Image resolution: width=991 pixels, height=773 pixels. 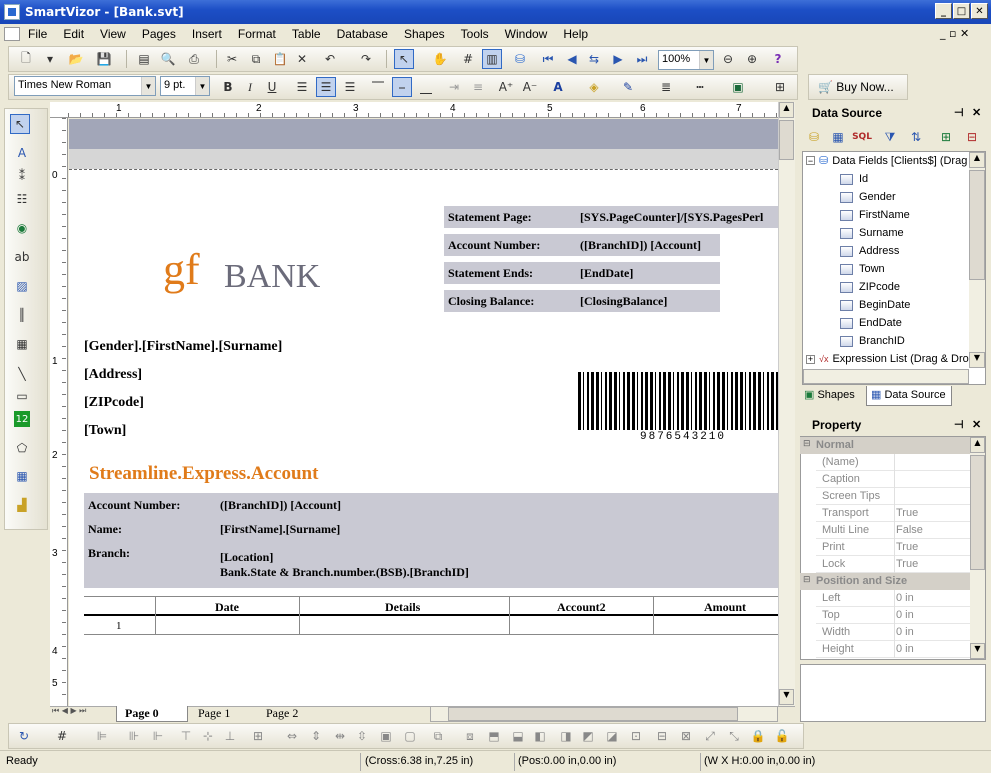 What do you see at coordinates (871, 323) in the screenshot?
I see `field-item: EndDate` at bounding box center [871, 323].